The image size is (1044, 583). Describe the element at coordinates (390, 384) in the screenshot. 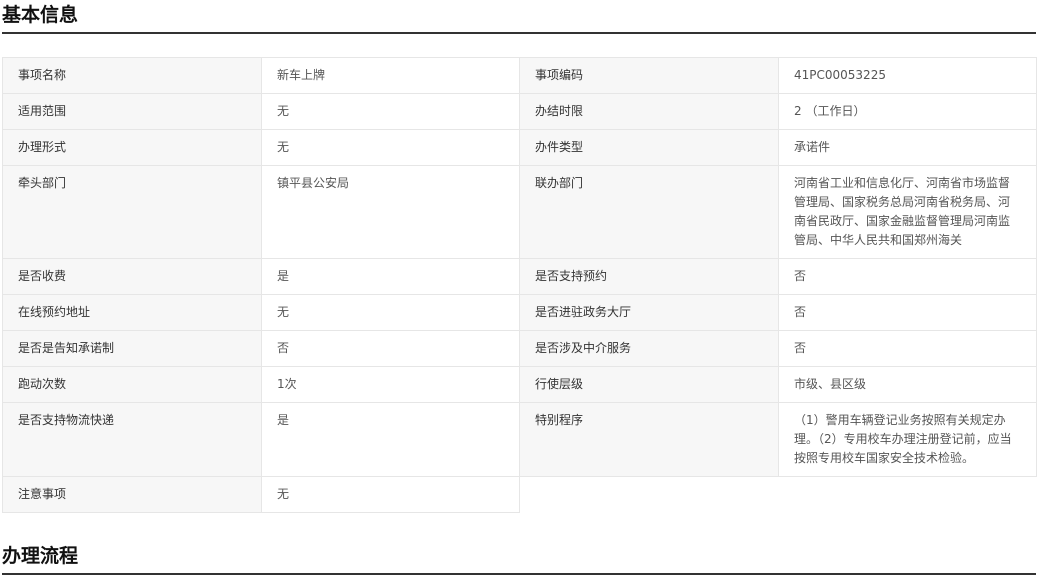

I see `field-value: 1次` at that location.